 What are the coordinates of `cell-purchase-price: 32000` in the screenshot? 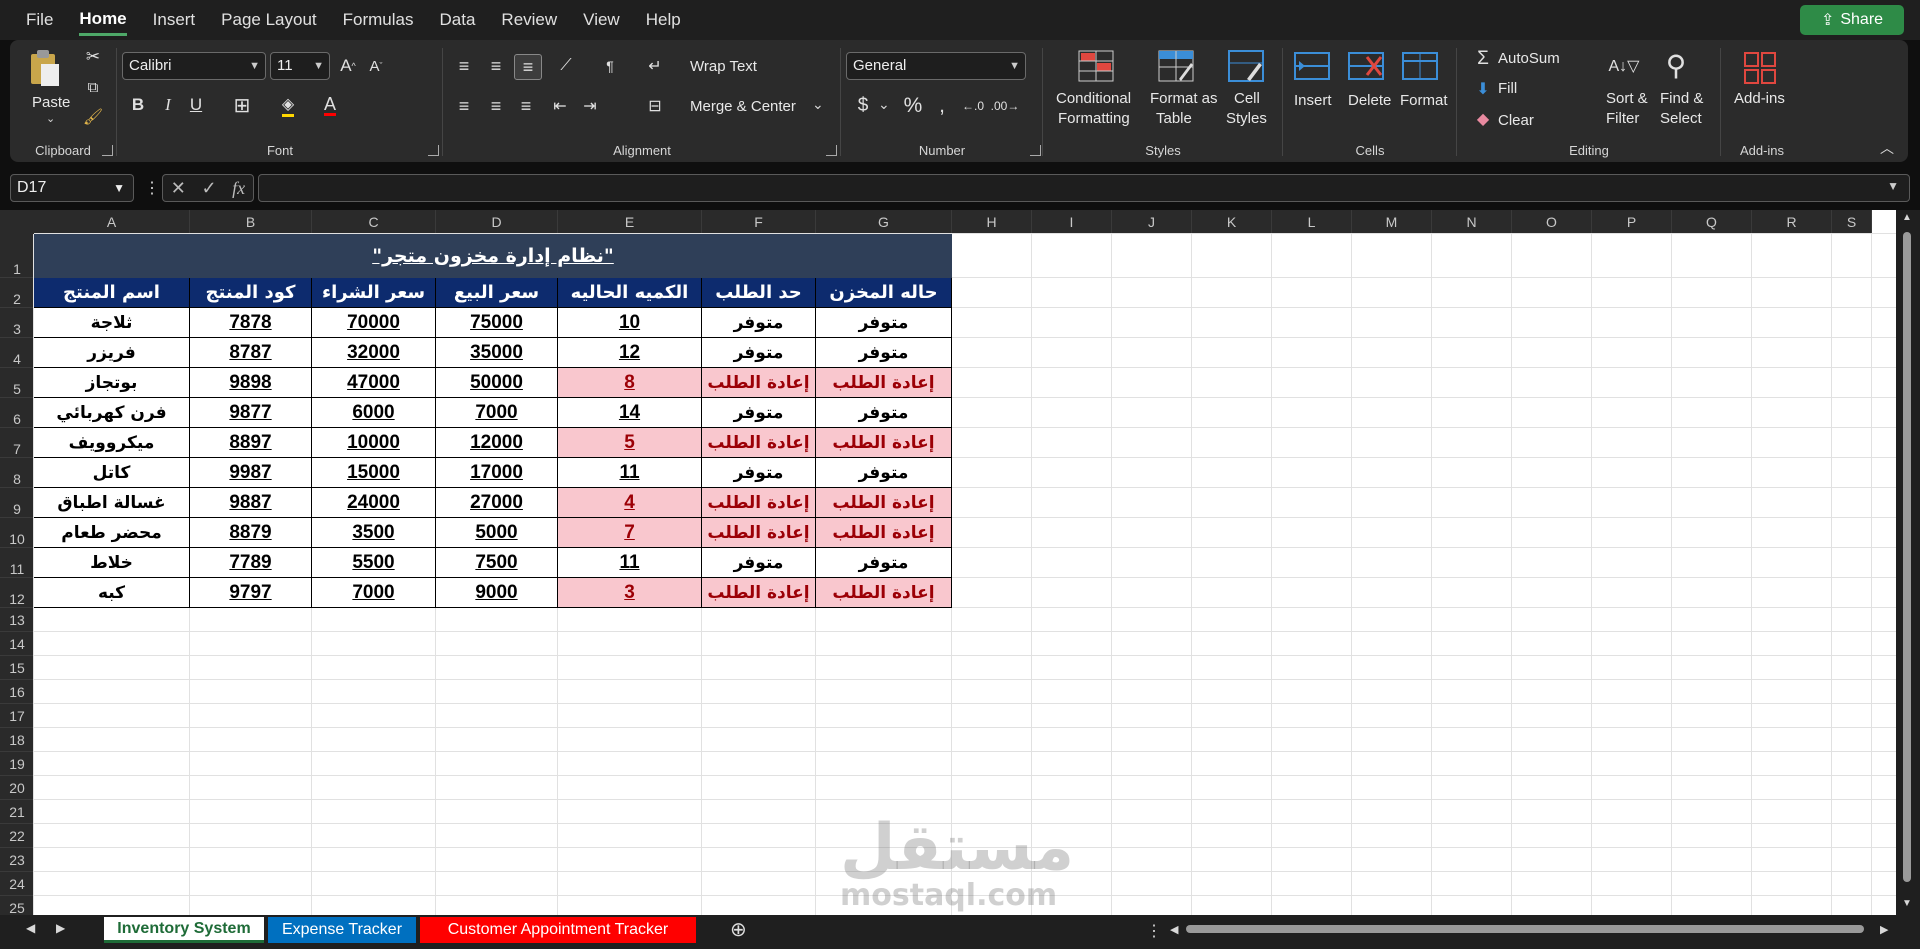 It's located at (374, 353).